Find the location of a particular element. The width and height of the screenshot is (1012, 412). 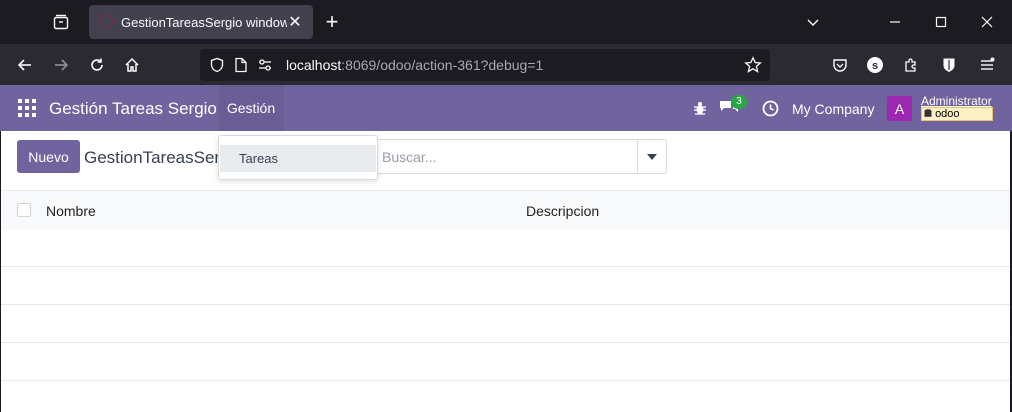

new-tab-icon: + is located at coordinates (332, 22).